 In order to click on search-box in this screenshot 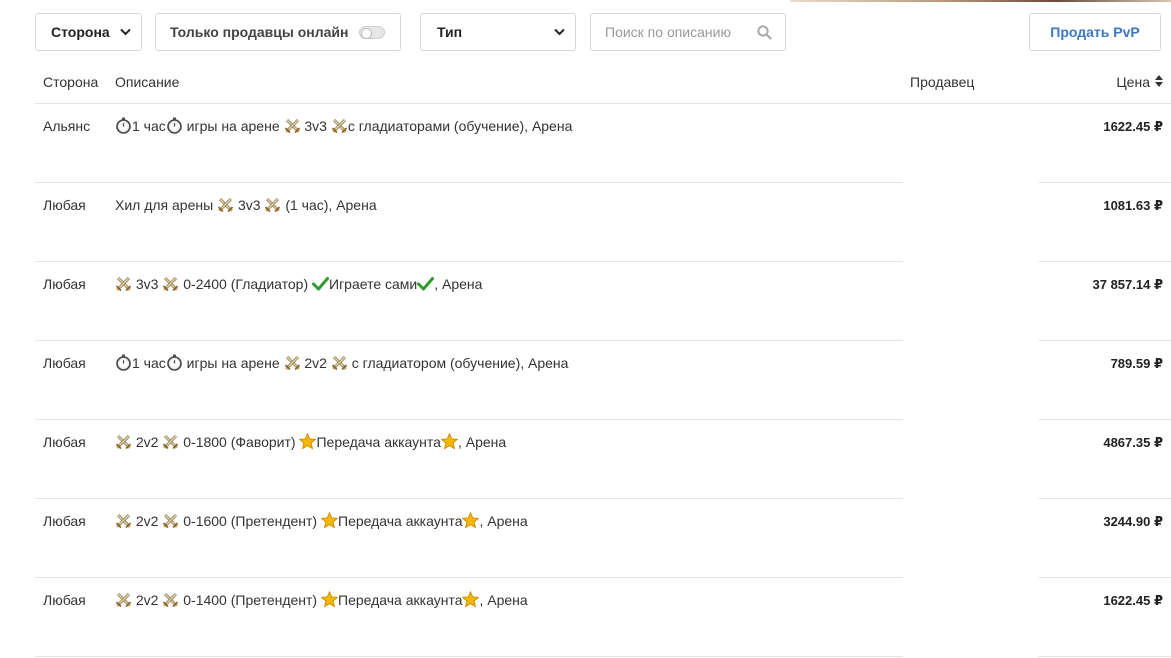, I will do `click(688, 32)`.